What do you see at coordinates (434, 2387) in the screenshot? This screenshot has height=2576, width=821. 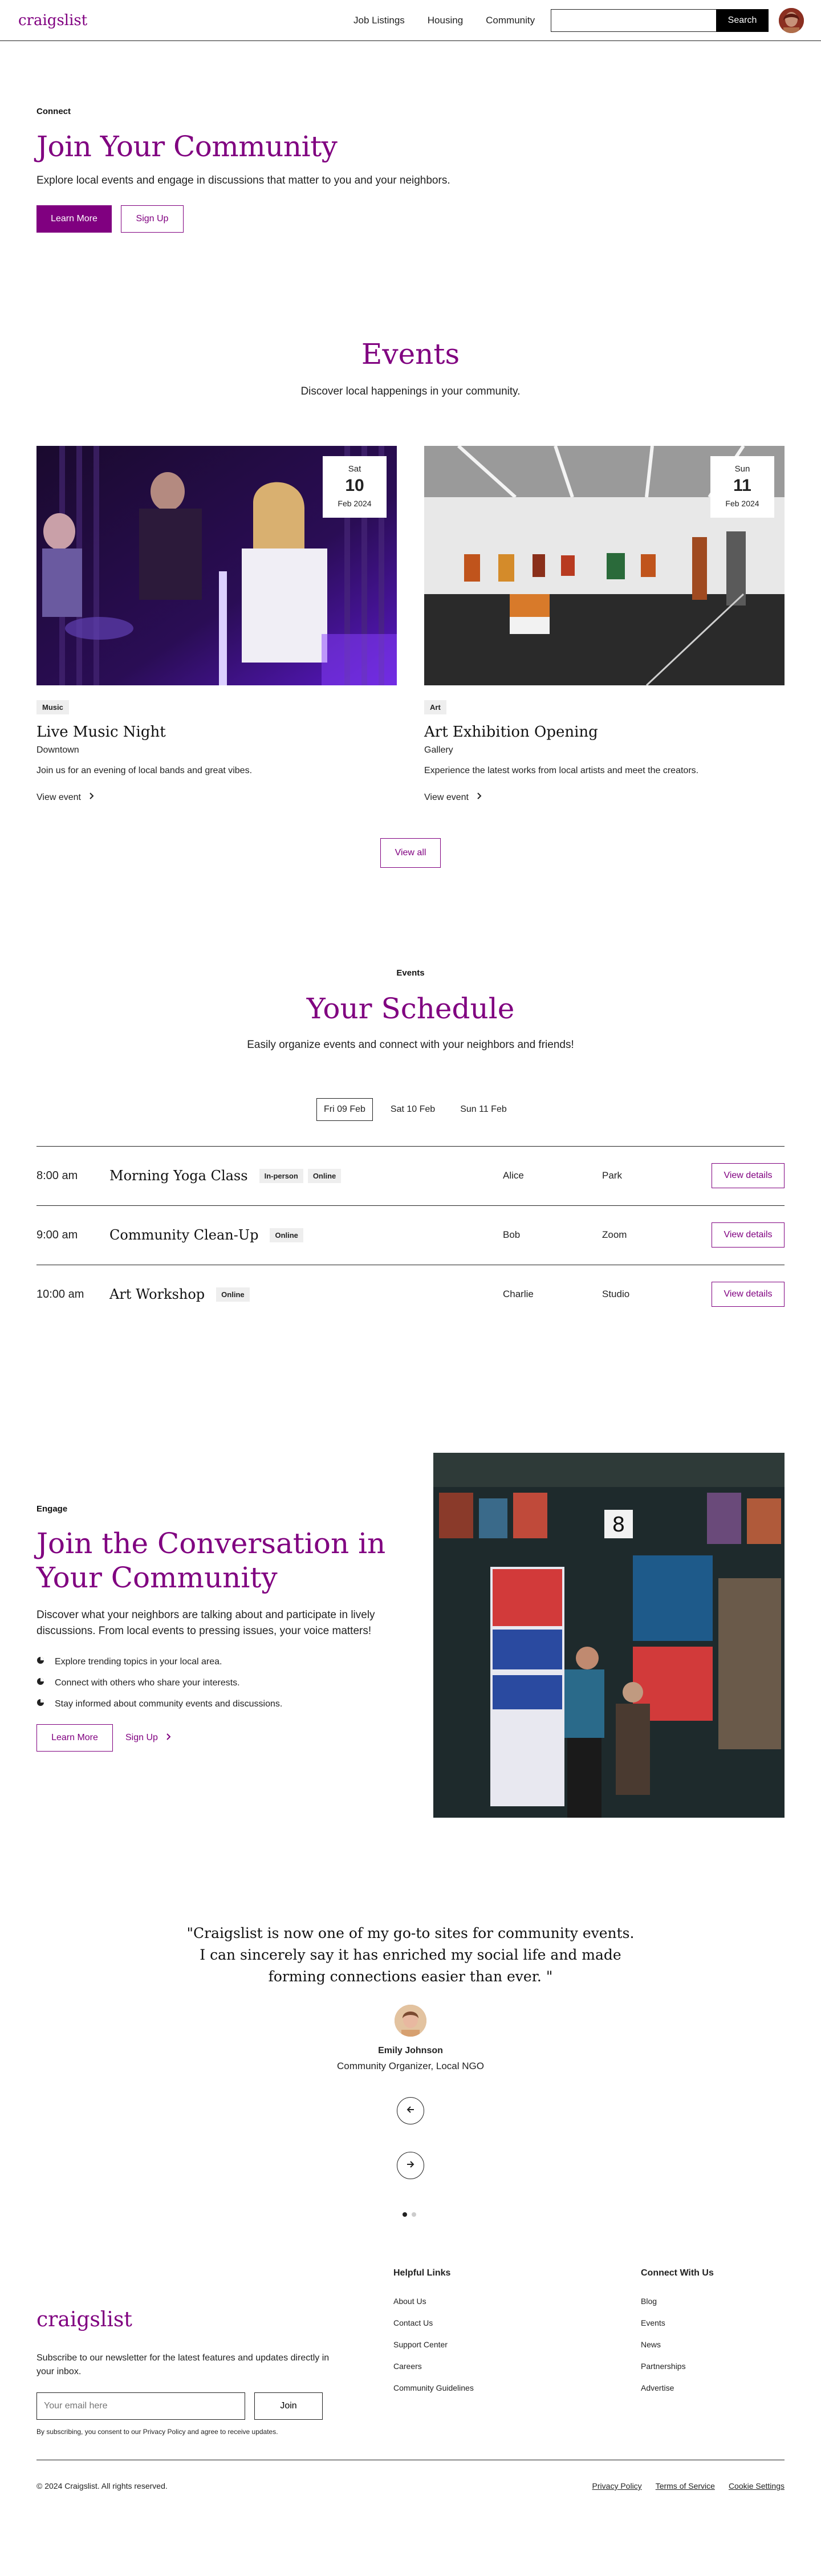 I see `footer-link-community-guidelines: Community Guidelines` at bounding box center [434, 2387].